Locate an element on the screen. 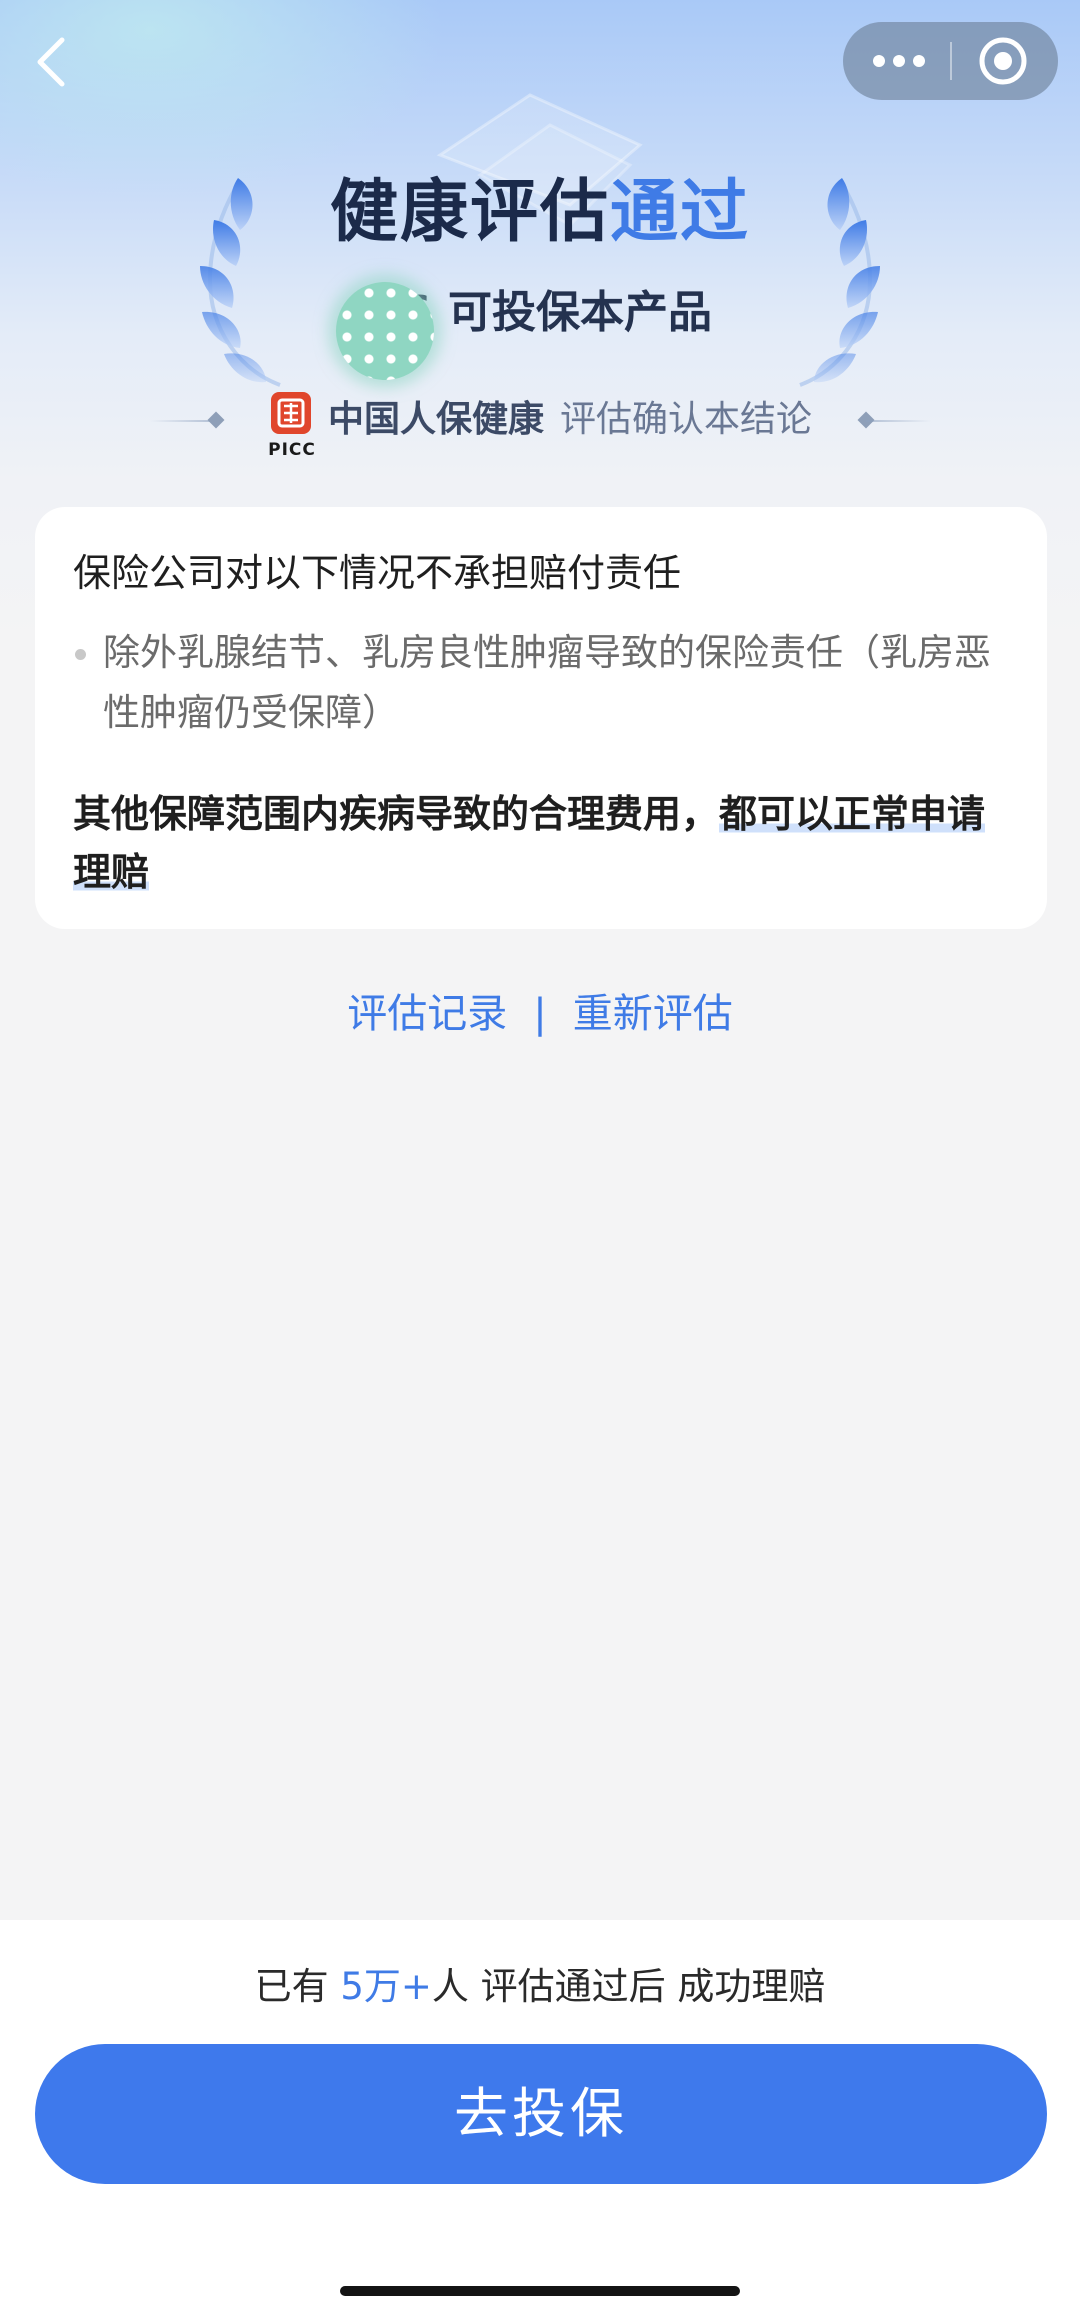 This screenshot has height=2309, width=1080. exclusion-item-text: 除外乳腺结节、乳房良性肿瘤导致的保险责任（乳房恶性肿瘤仍受保障） is located at coordinates (547, 682).